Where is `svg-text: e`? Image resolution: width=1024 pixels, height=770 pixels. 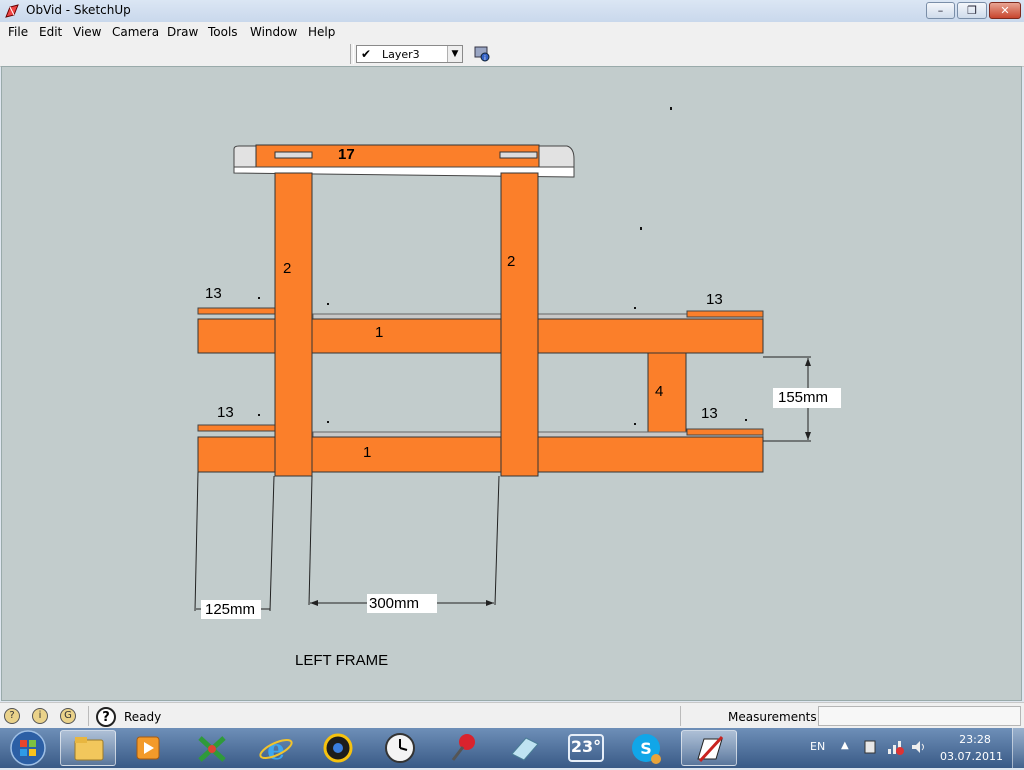 svg-text: e is located at coordinates (276, 749).